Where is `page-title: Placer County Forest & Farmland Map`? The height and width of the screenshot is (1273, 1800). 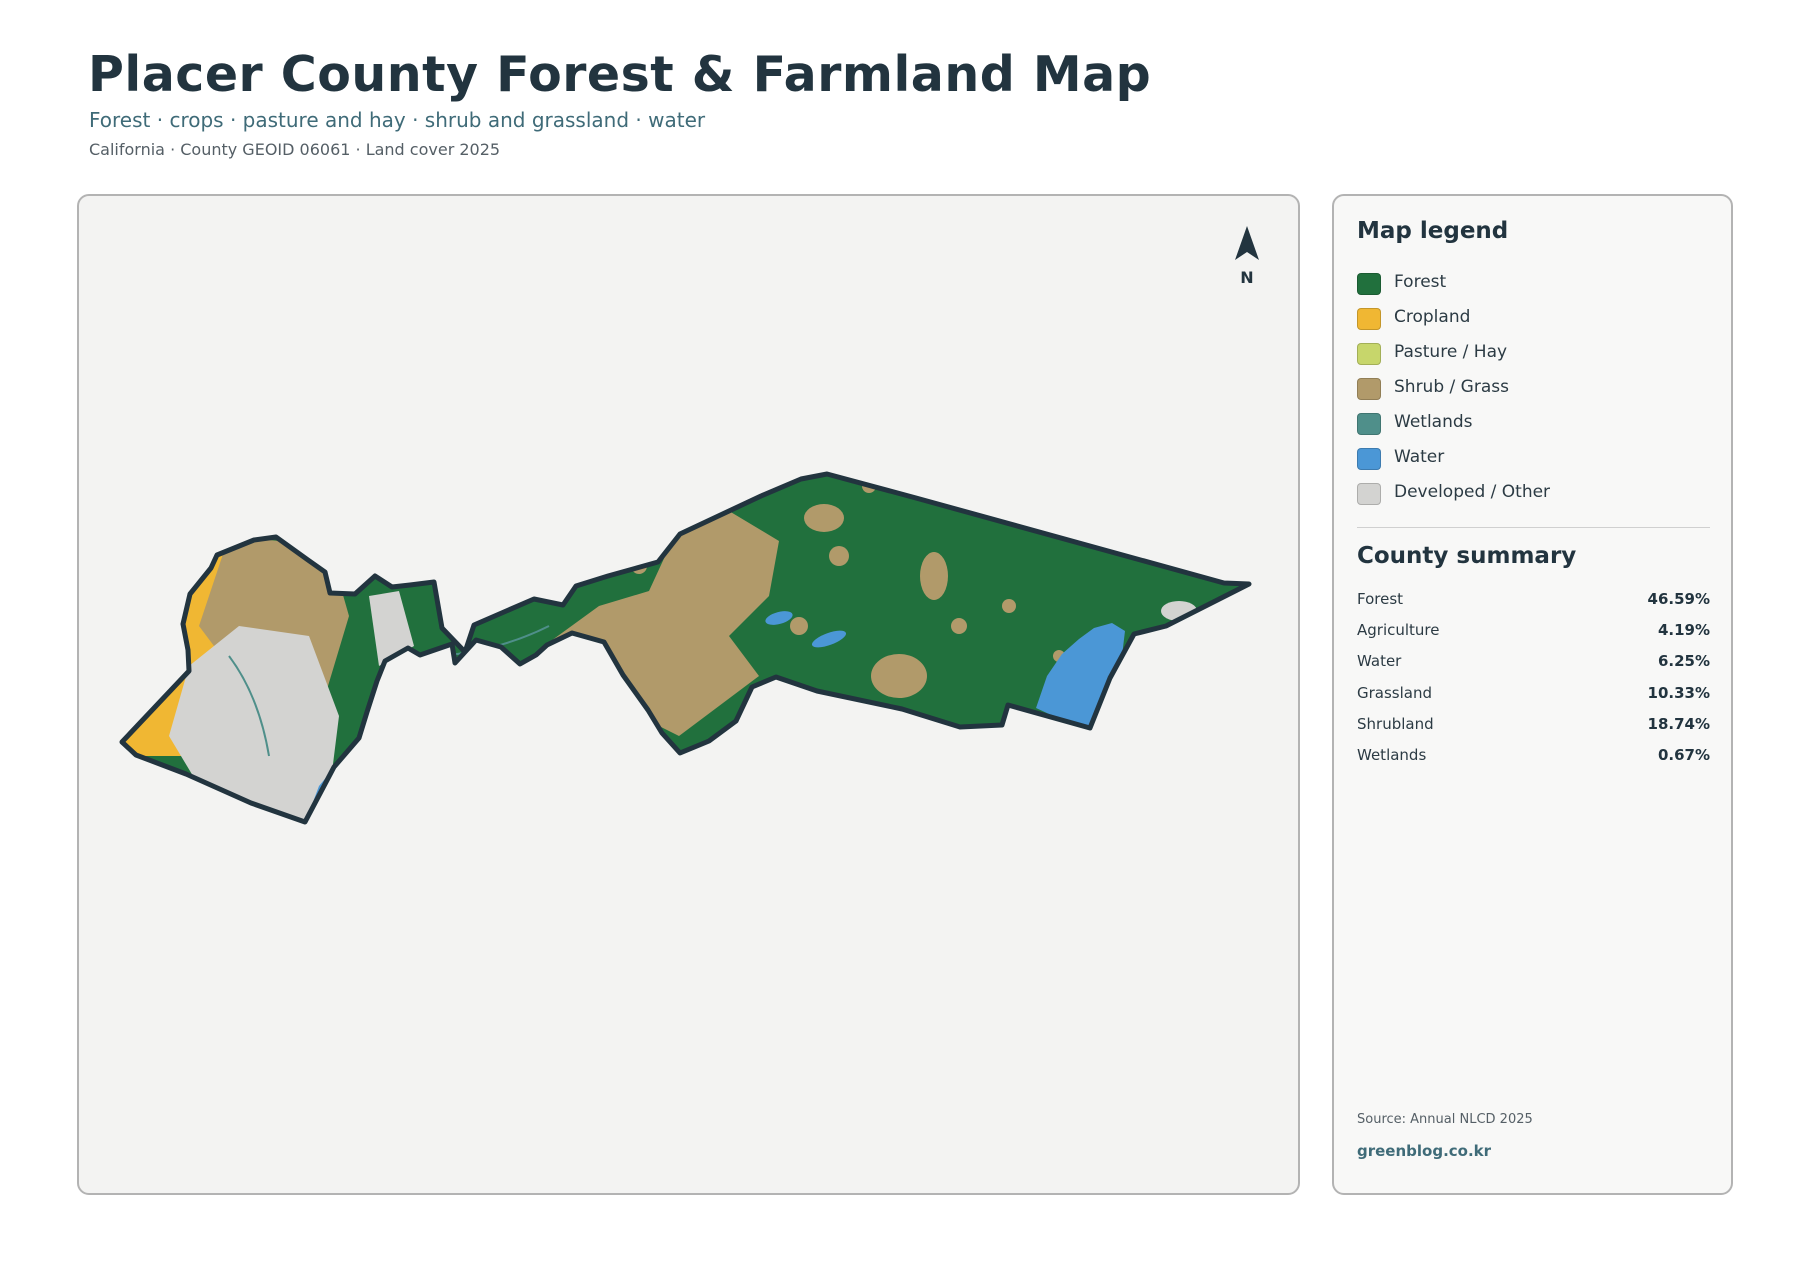
page-title: Placer County Forest & Farmland Map is located at coordinates (620, 74).